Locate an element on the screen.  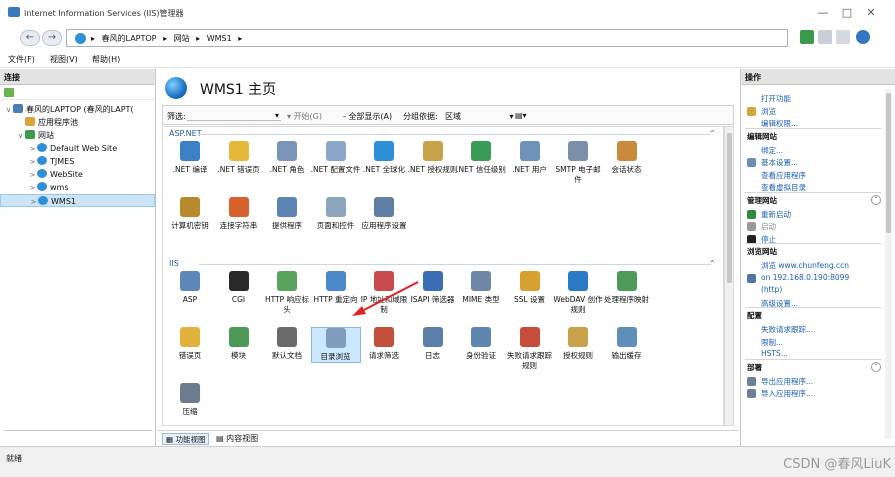
show-all-button: - 全部显示(A) is located at coordinates (367, 116).